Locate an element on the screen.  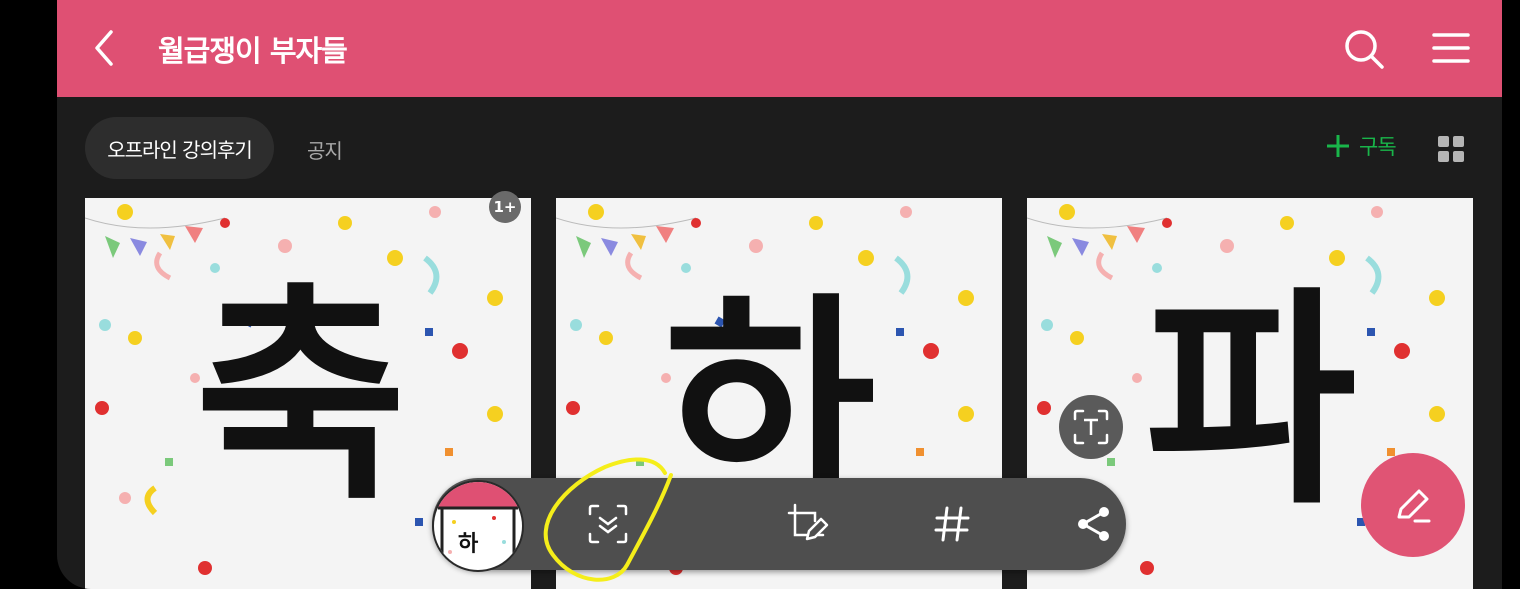
grid-view-button is located at coordinates (1451, 149).